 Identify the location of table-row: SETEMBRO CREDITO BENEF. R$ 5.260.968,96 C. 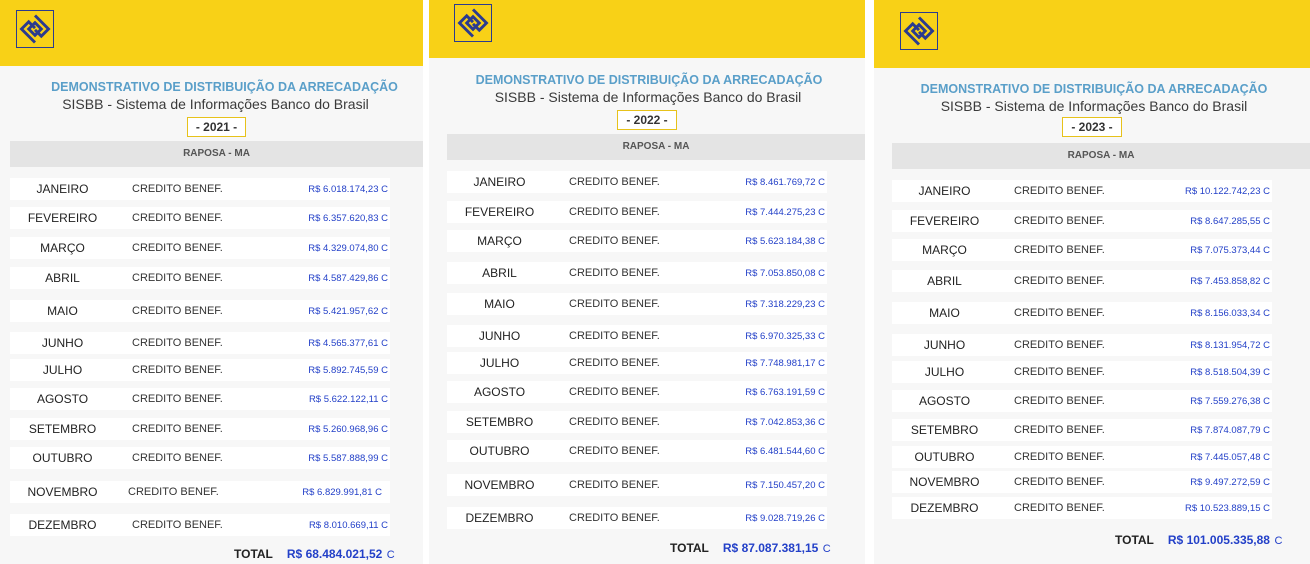
(200, 429).